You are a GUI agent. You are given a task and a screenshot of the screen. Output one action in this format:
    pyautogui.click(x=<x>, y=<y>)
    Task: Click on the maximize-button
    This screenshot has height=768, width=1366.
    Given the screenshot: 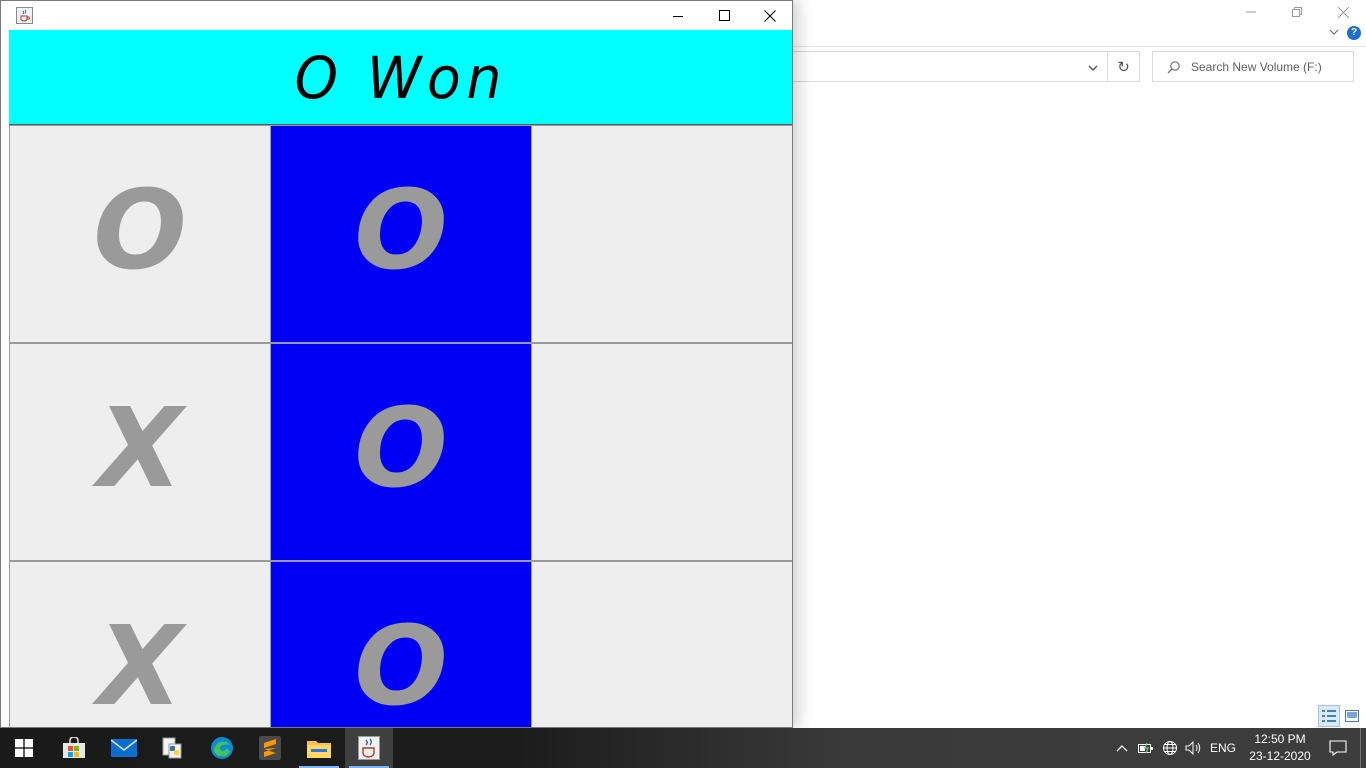 What is the action you would take?
    pyautogui.click(x=724, y=15)
    